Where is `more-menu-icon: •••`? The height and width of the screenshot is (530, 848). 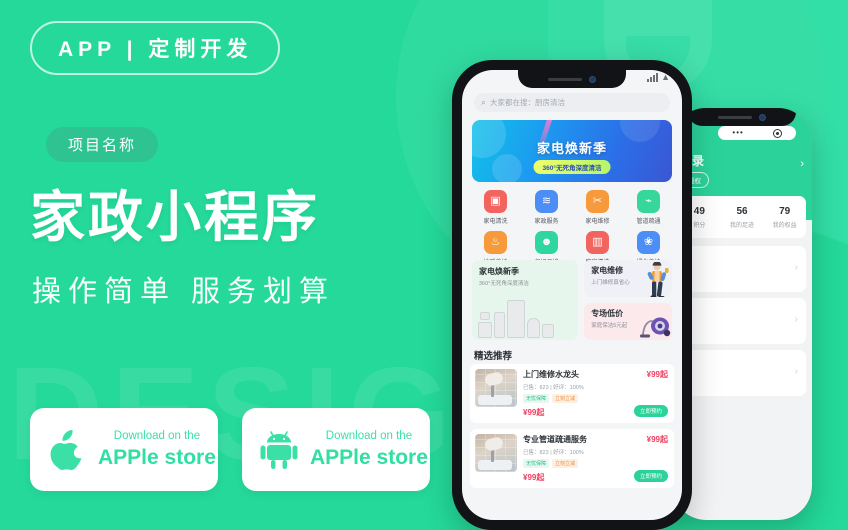
more-menu-icon: ••• is located at coordinates (737, 133).